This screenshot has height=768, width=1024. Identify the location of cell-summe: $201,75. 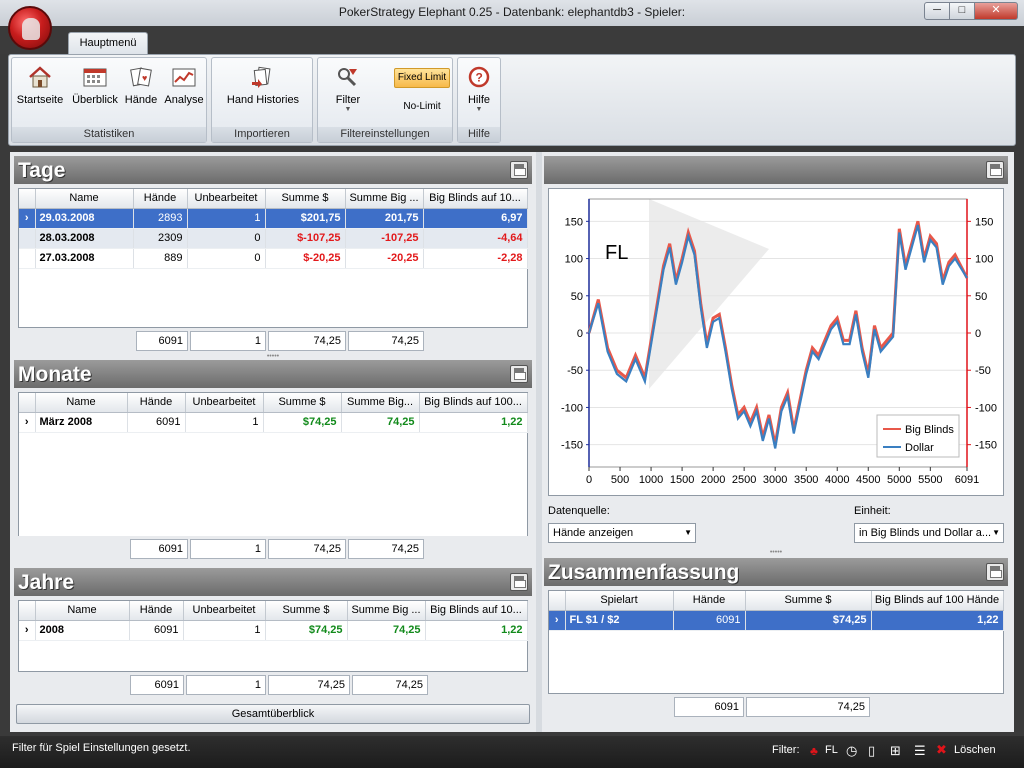
(305, 218).